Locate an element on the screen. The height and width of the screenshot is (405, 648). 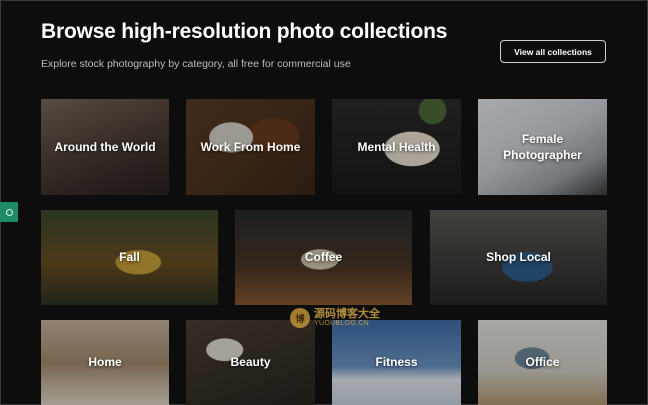
collection-tile-female-photographer: Female Photographer is located at coordinates (542, 147).